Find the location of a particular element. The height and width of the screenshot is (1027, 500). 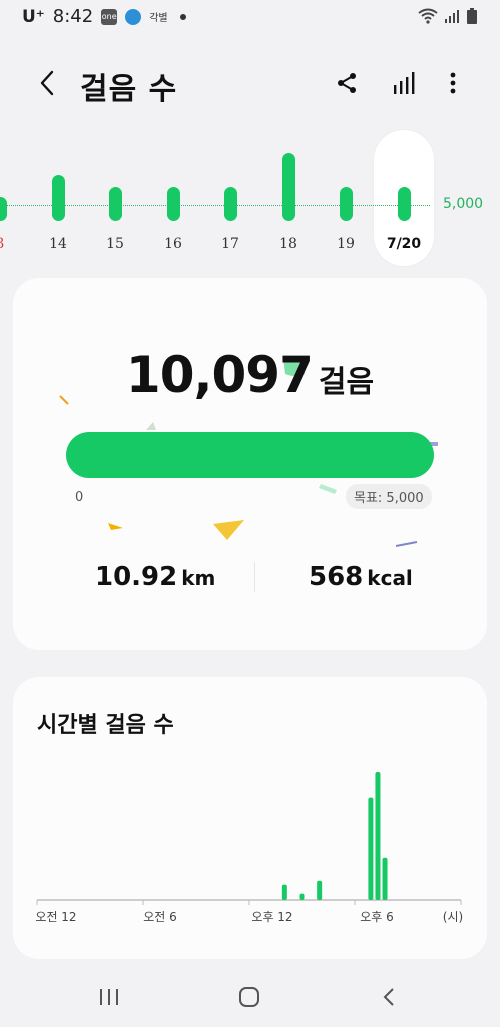

day-label: 19 is located at coordinates (346, 244).